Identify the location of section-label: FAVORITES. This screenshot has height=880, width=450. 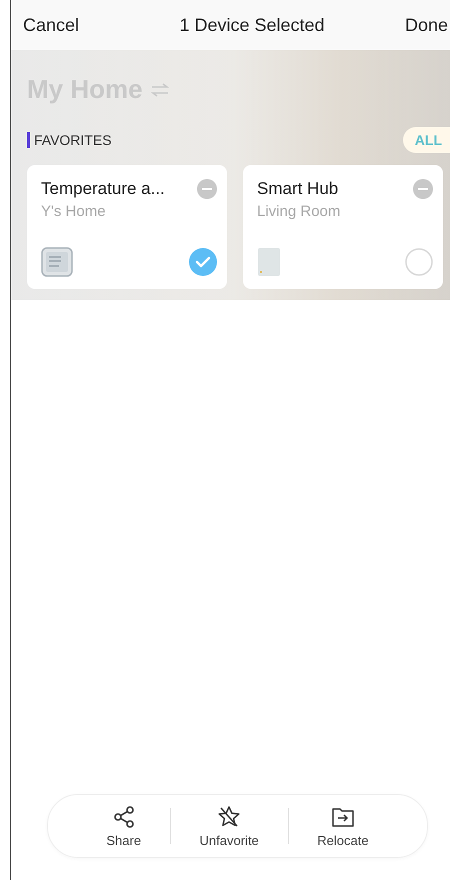
(69, 140).